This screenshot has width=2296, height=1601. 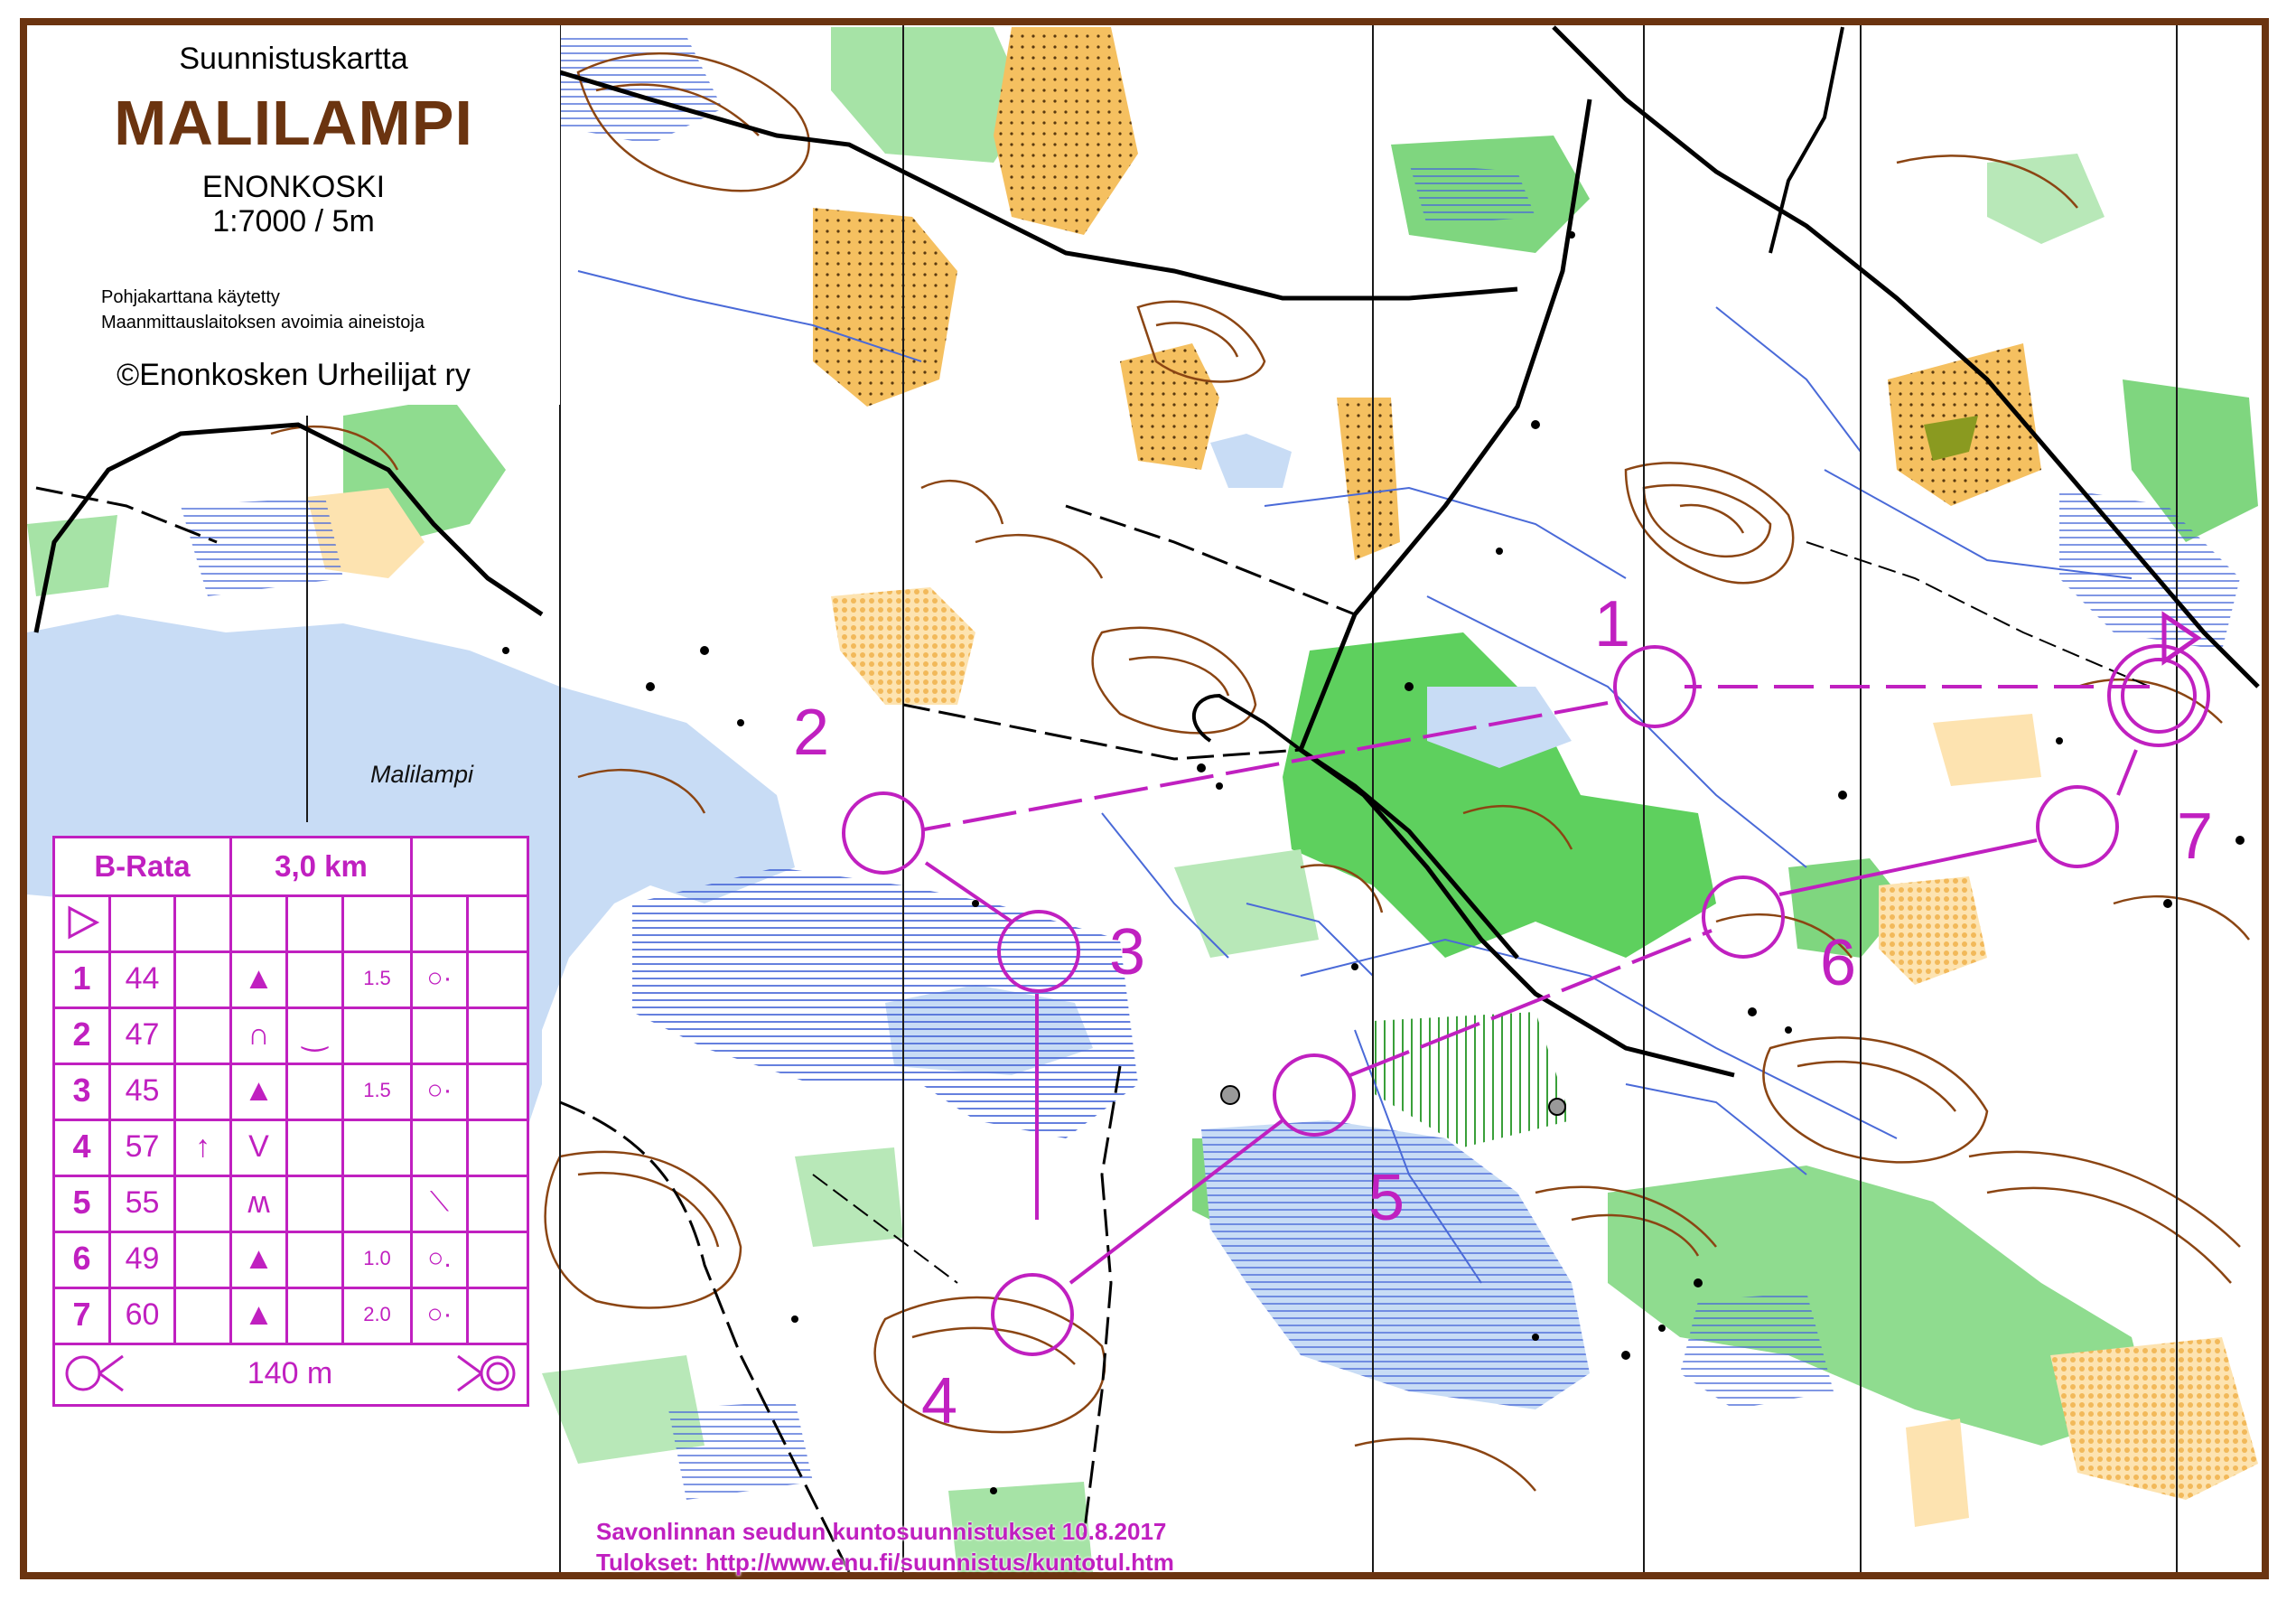 What do you see at coordinates (485, 1373) in the screenshot?
I see `finish-end-icon` at bounding box center [485, 1373].